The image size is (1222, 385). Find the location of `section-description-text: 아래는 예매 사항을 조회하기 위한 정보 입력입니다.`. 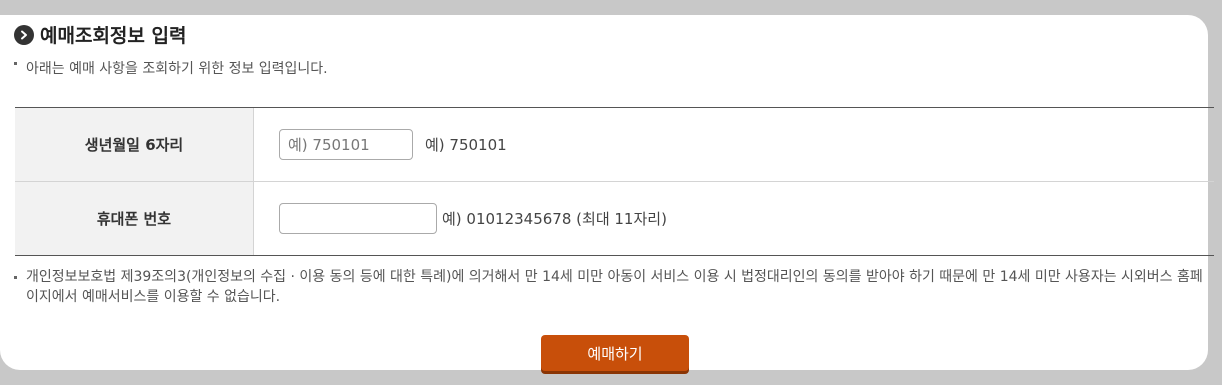

section-description-text: 아래는 예매 사항을 조회하기 위한 정보 입력입니다. is located at coordinates (177, 69).